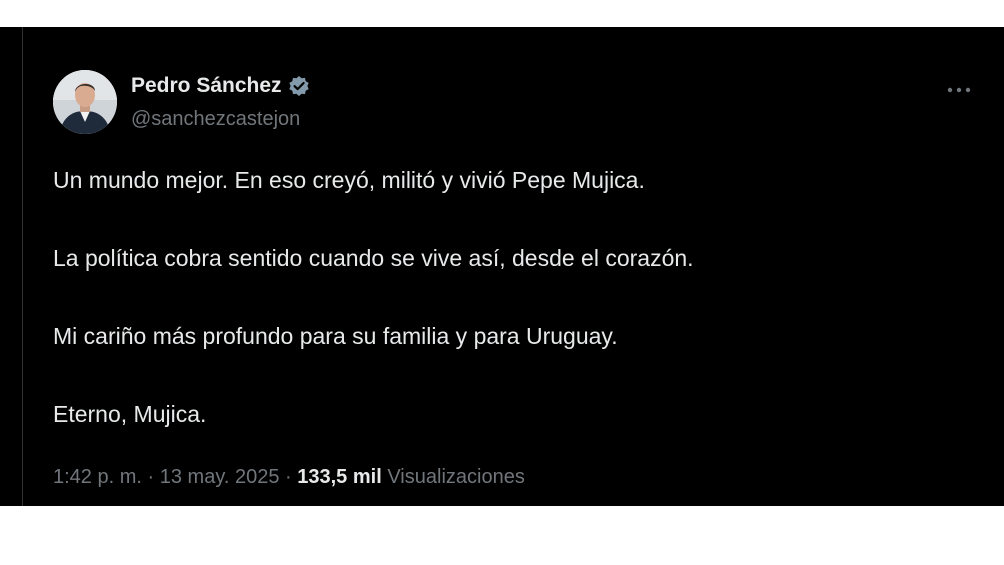 The width and height of the screenshot is (1004, 565). What do you see at coordinates (298, 86) in the screenshot?
I see `verified-badge-icon` at bounding box center [298, 86].